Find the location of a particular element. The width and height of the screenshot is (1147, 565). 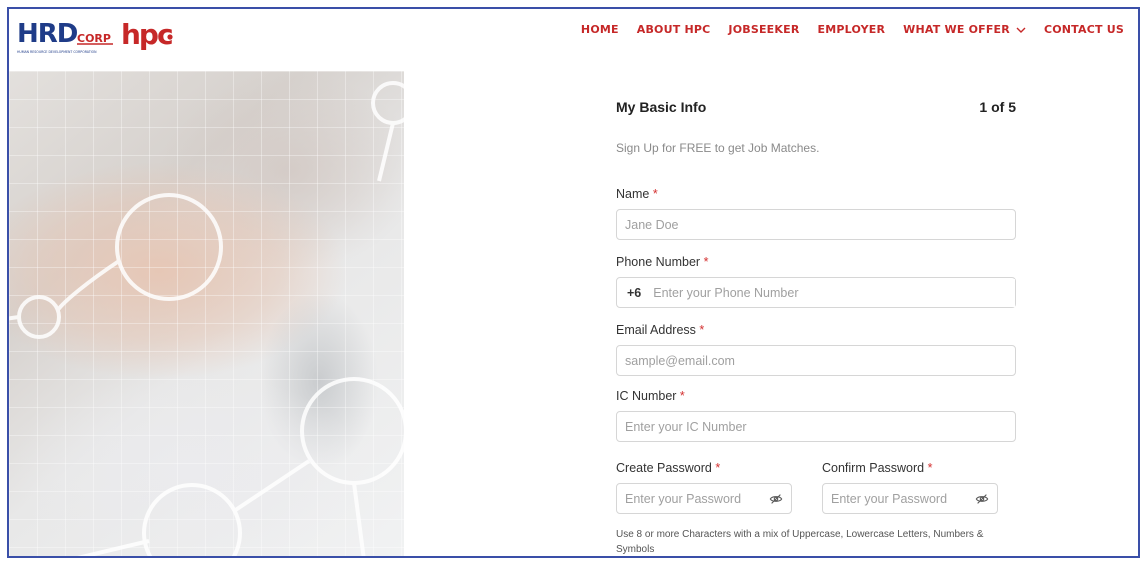

nav-about-hpc: ABOUT HPC is located at coordinates (674, 29).